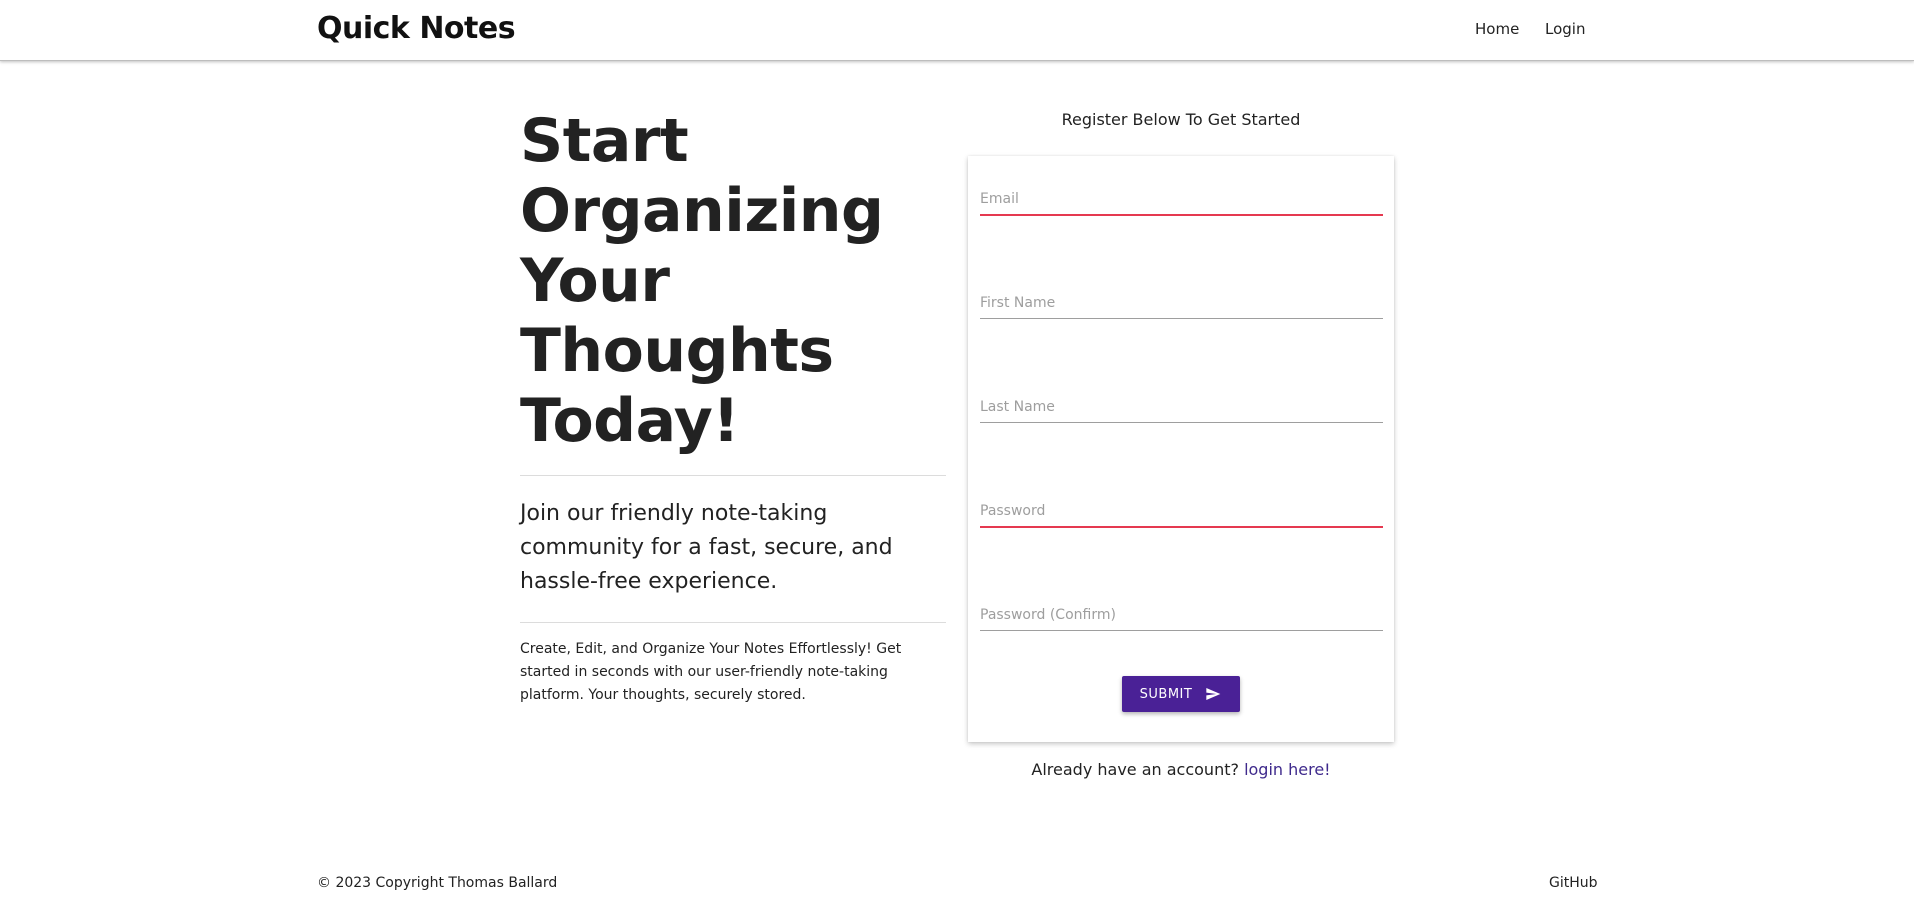 This screenshot has height=904, width=1914. What do you see at coordinates (1213, 694) in the screenshot?
I see `send-icon` at bounding box center [1213, 694].